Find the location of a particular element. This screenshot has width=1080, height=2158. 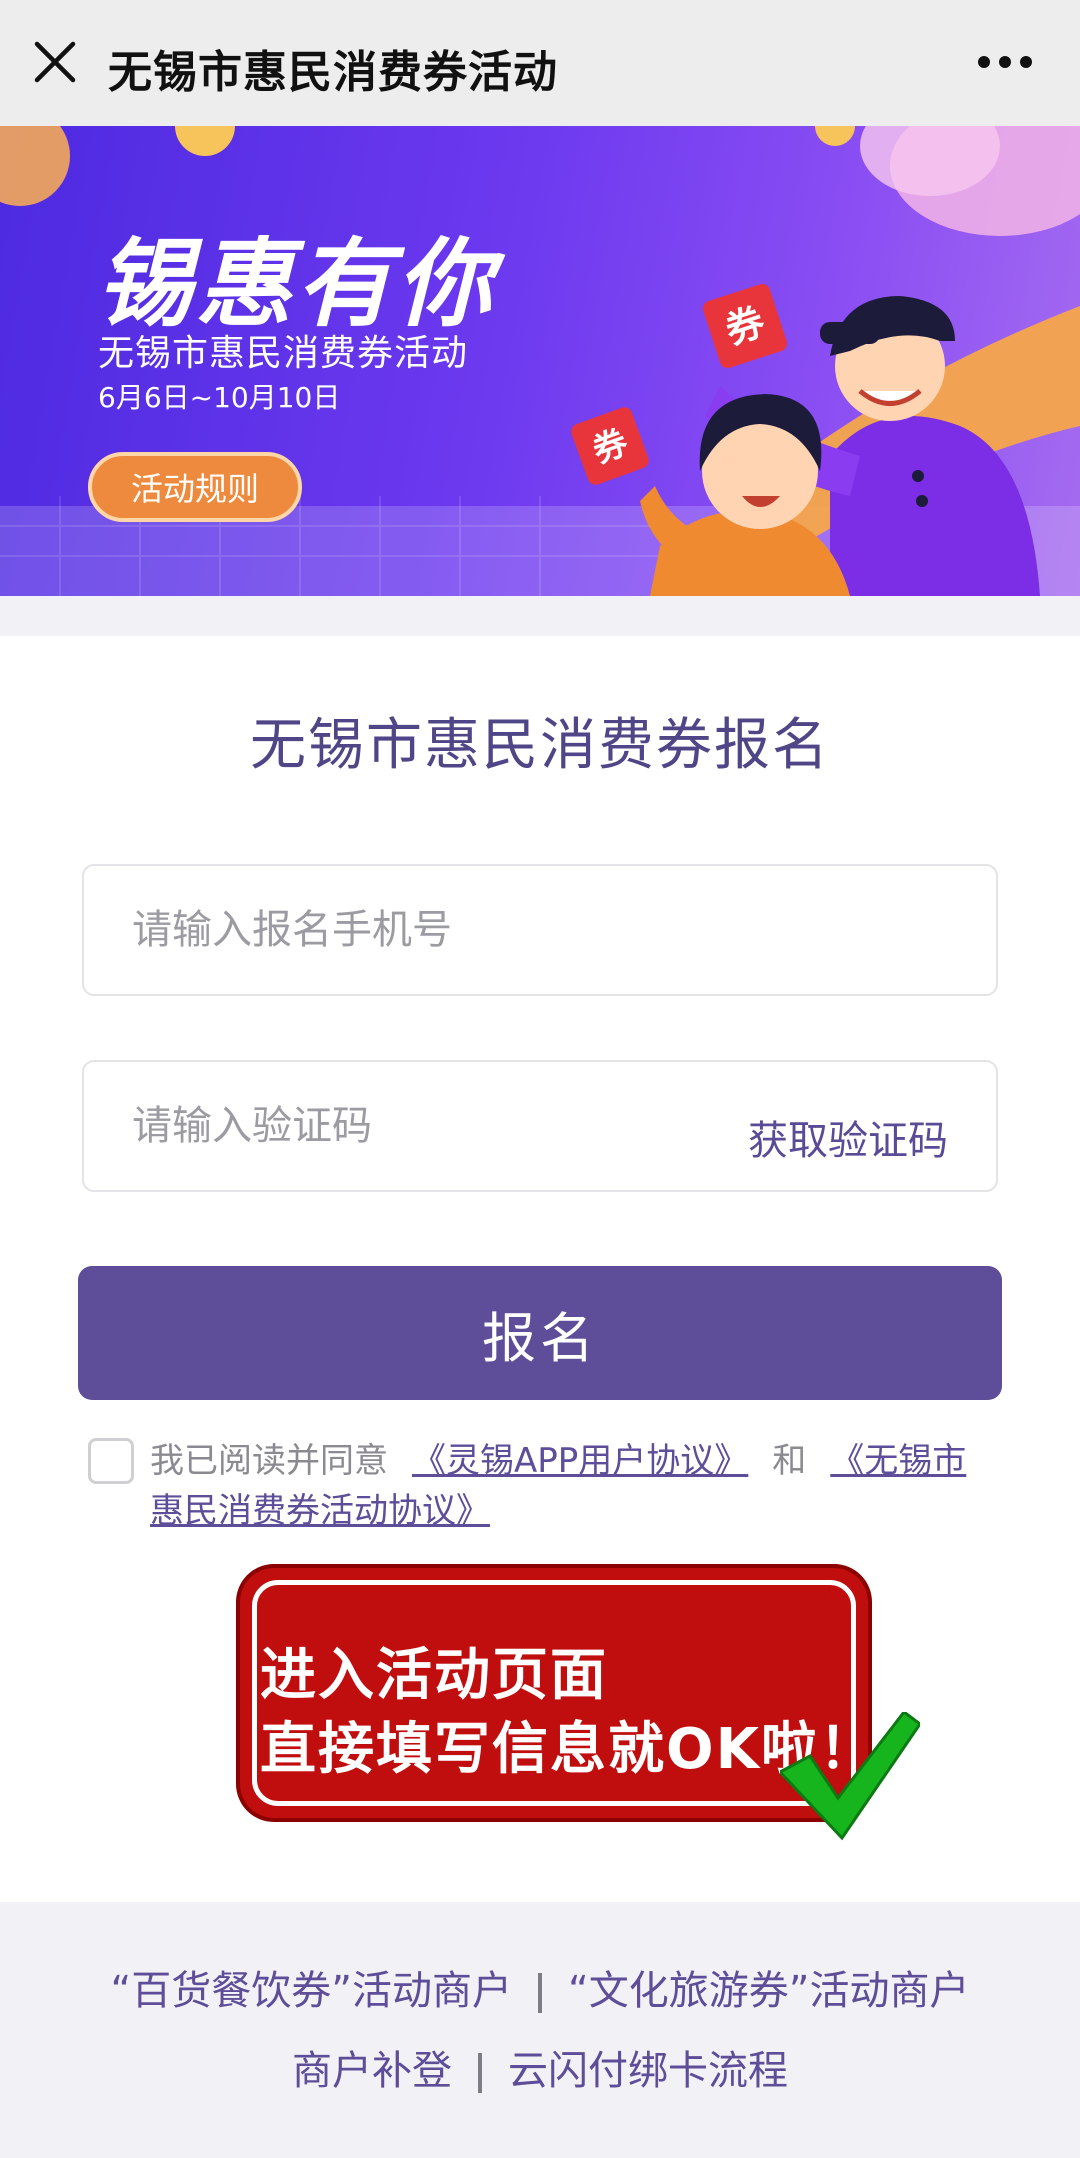

footer-row: 商户补登 云闪付绑卡流程 is located at coordinates (540, 2067).